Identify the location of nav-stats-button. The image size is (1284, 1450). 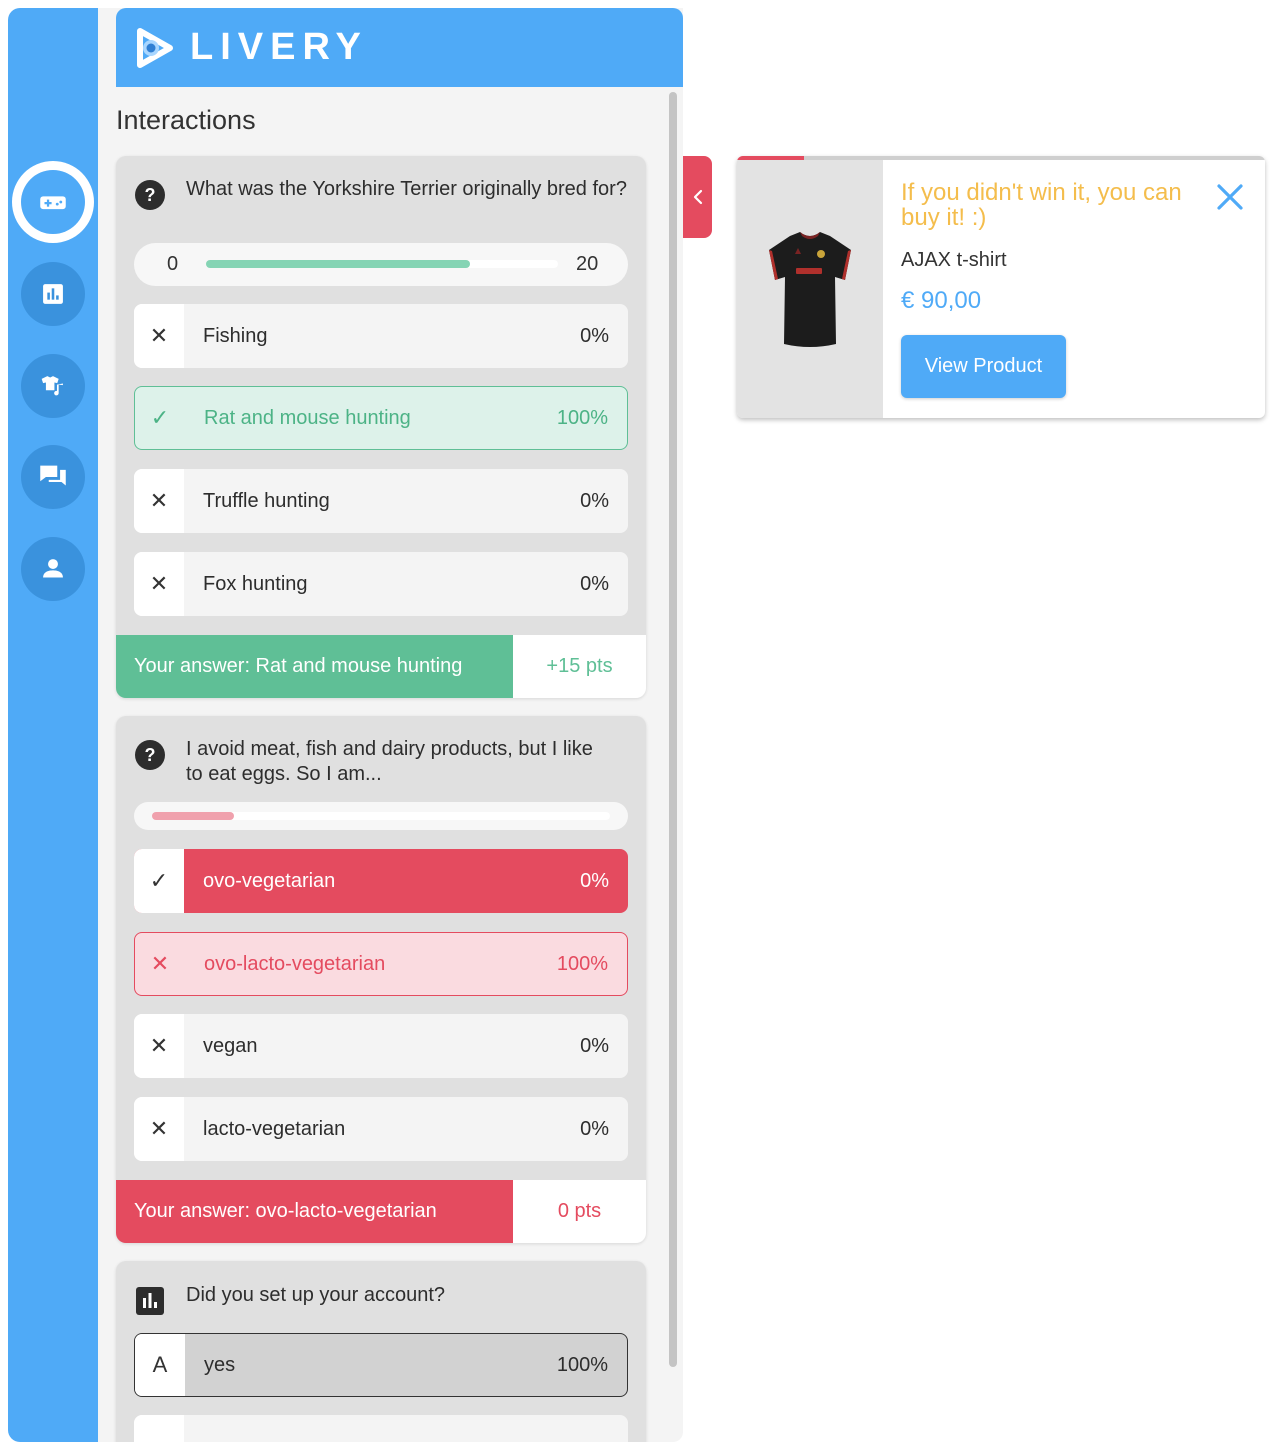
(53, 294).